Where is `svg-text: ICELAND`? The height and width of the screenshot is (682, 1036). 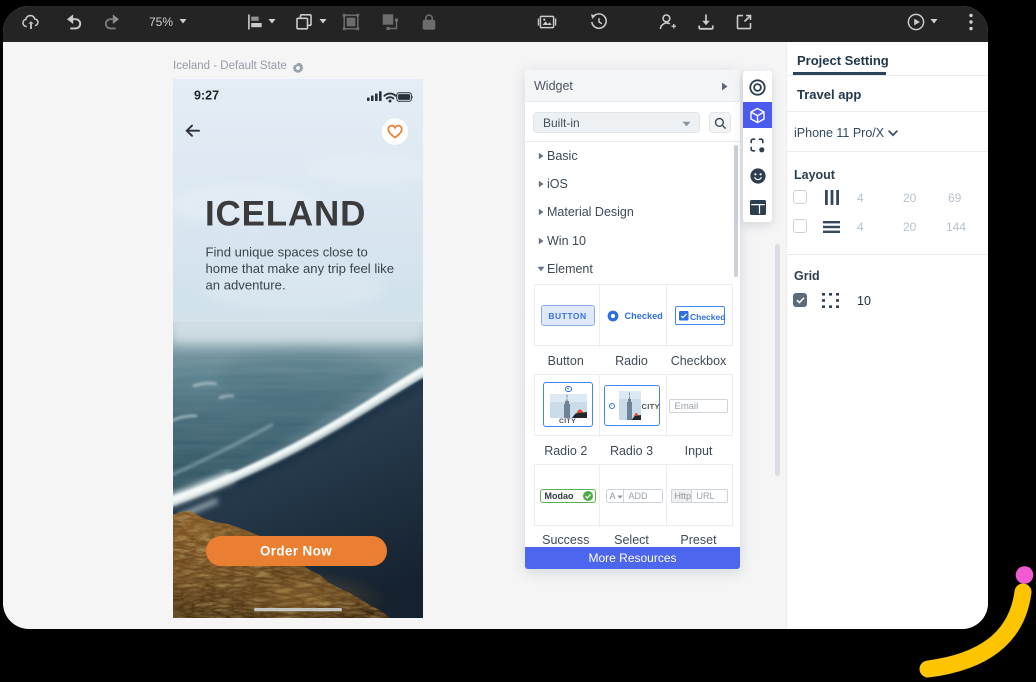
svg-text: ICELAND is located at coordinates (285, 214).